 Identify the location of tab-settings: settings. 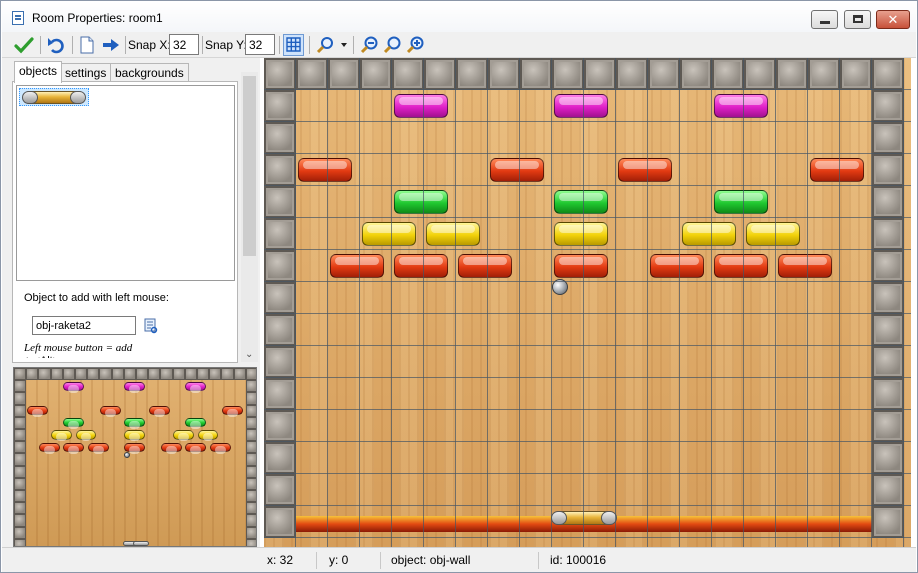
(86, 72).